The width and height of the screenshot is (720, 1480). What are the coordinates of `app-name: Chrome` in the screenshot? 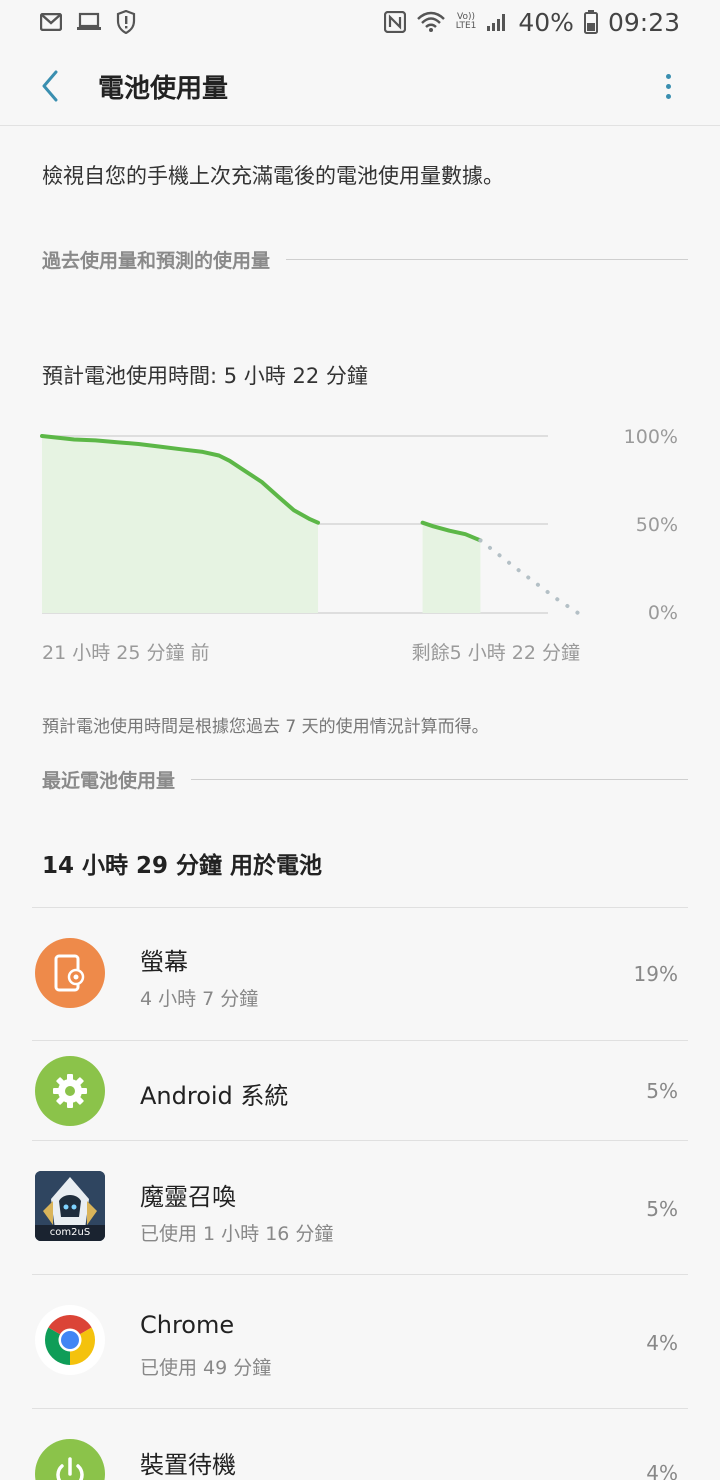 It's located at (187, 1325).